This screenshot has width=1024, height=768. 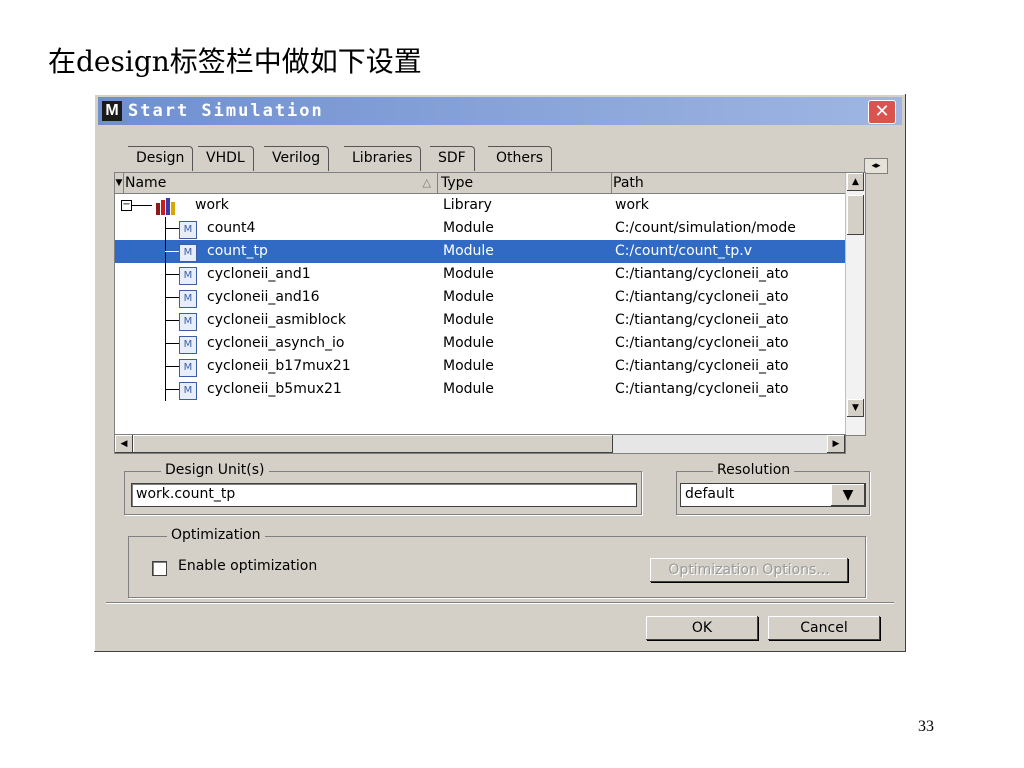 I want to click on library-name: work, so click(x=212, y=205).